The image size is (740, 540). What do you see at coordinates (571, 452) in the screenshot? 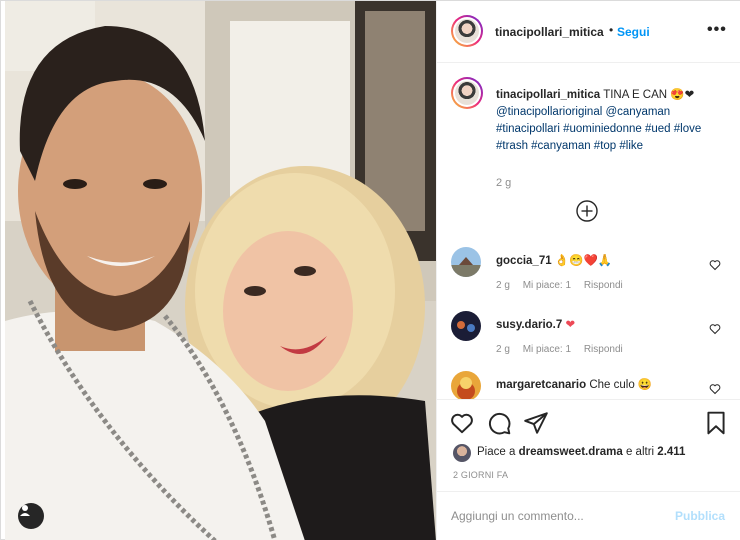
I see `likes-user: dreamsweet.drama` at bounding box center [571, 452].